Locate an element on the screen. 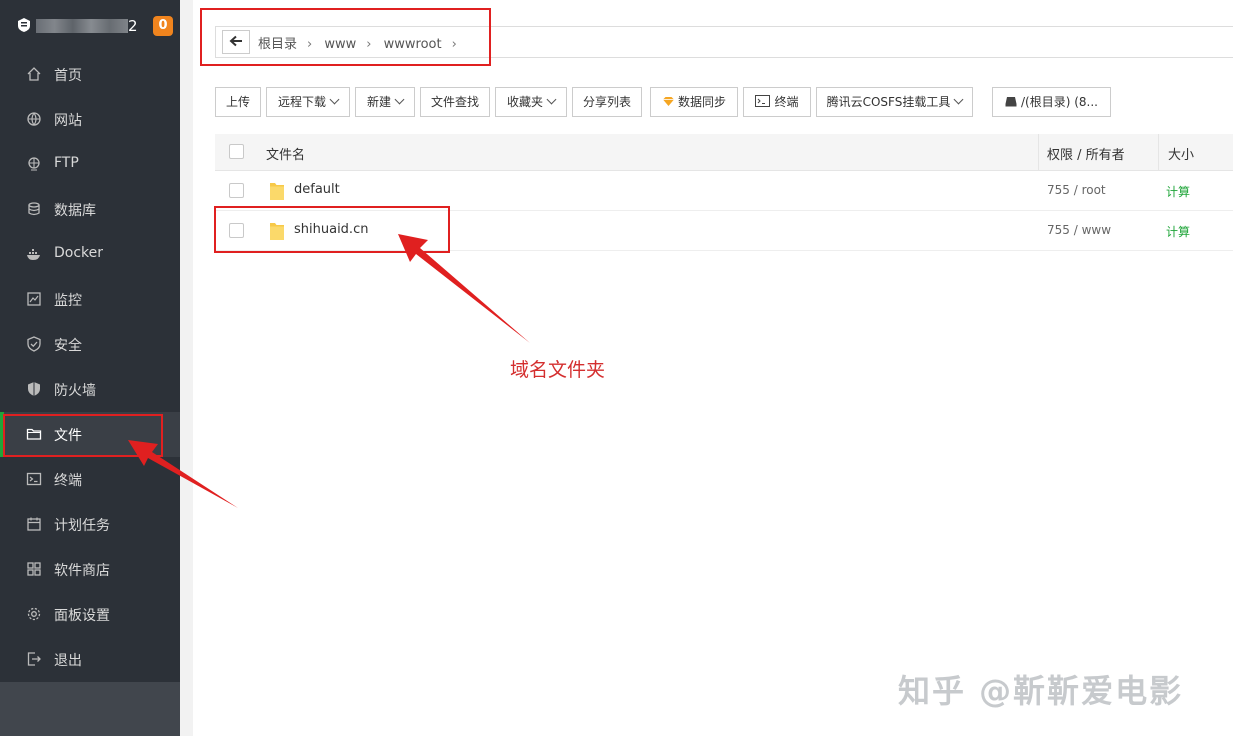  column-header-name: 文件名 is located at coordinates (285, 153).